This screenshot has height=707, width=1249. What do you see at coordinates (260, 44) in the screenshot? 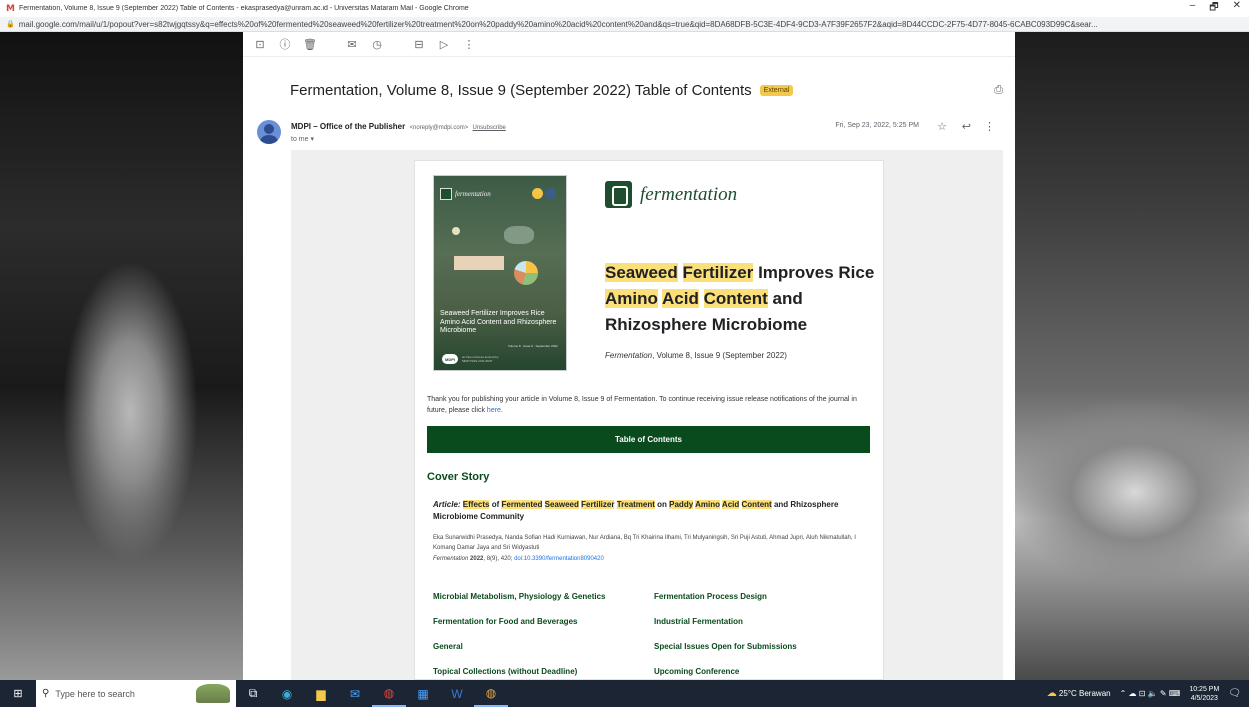
I see `archive-icon: ⊡` at bounding box center [260, 44].